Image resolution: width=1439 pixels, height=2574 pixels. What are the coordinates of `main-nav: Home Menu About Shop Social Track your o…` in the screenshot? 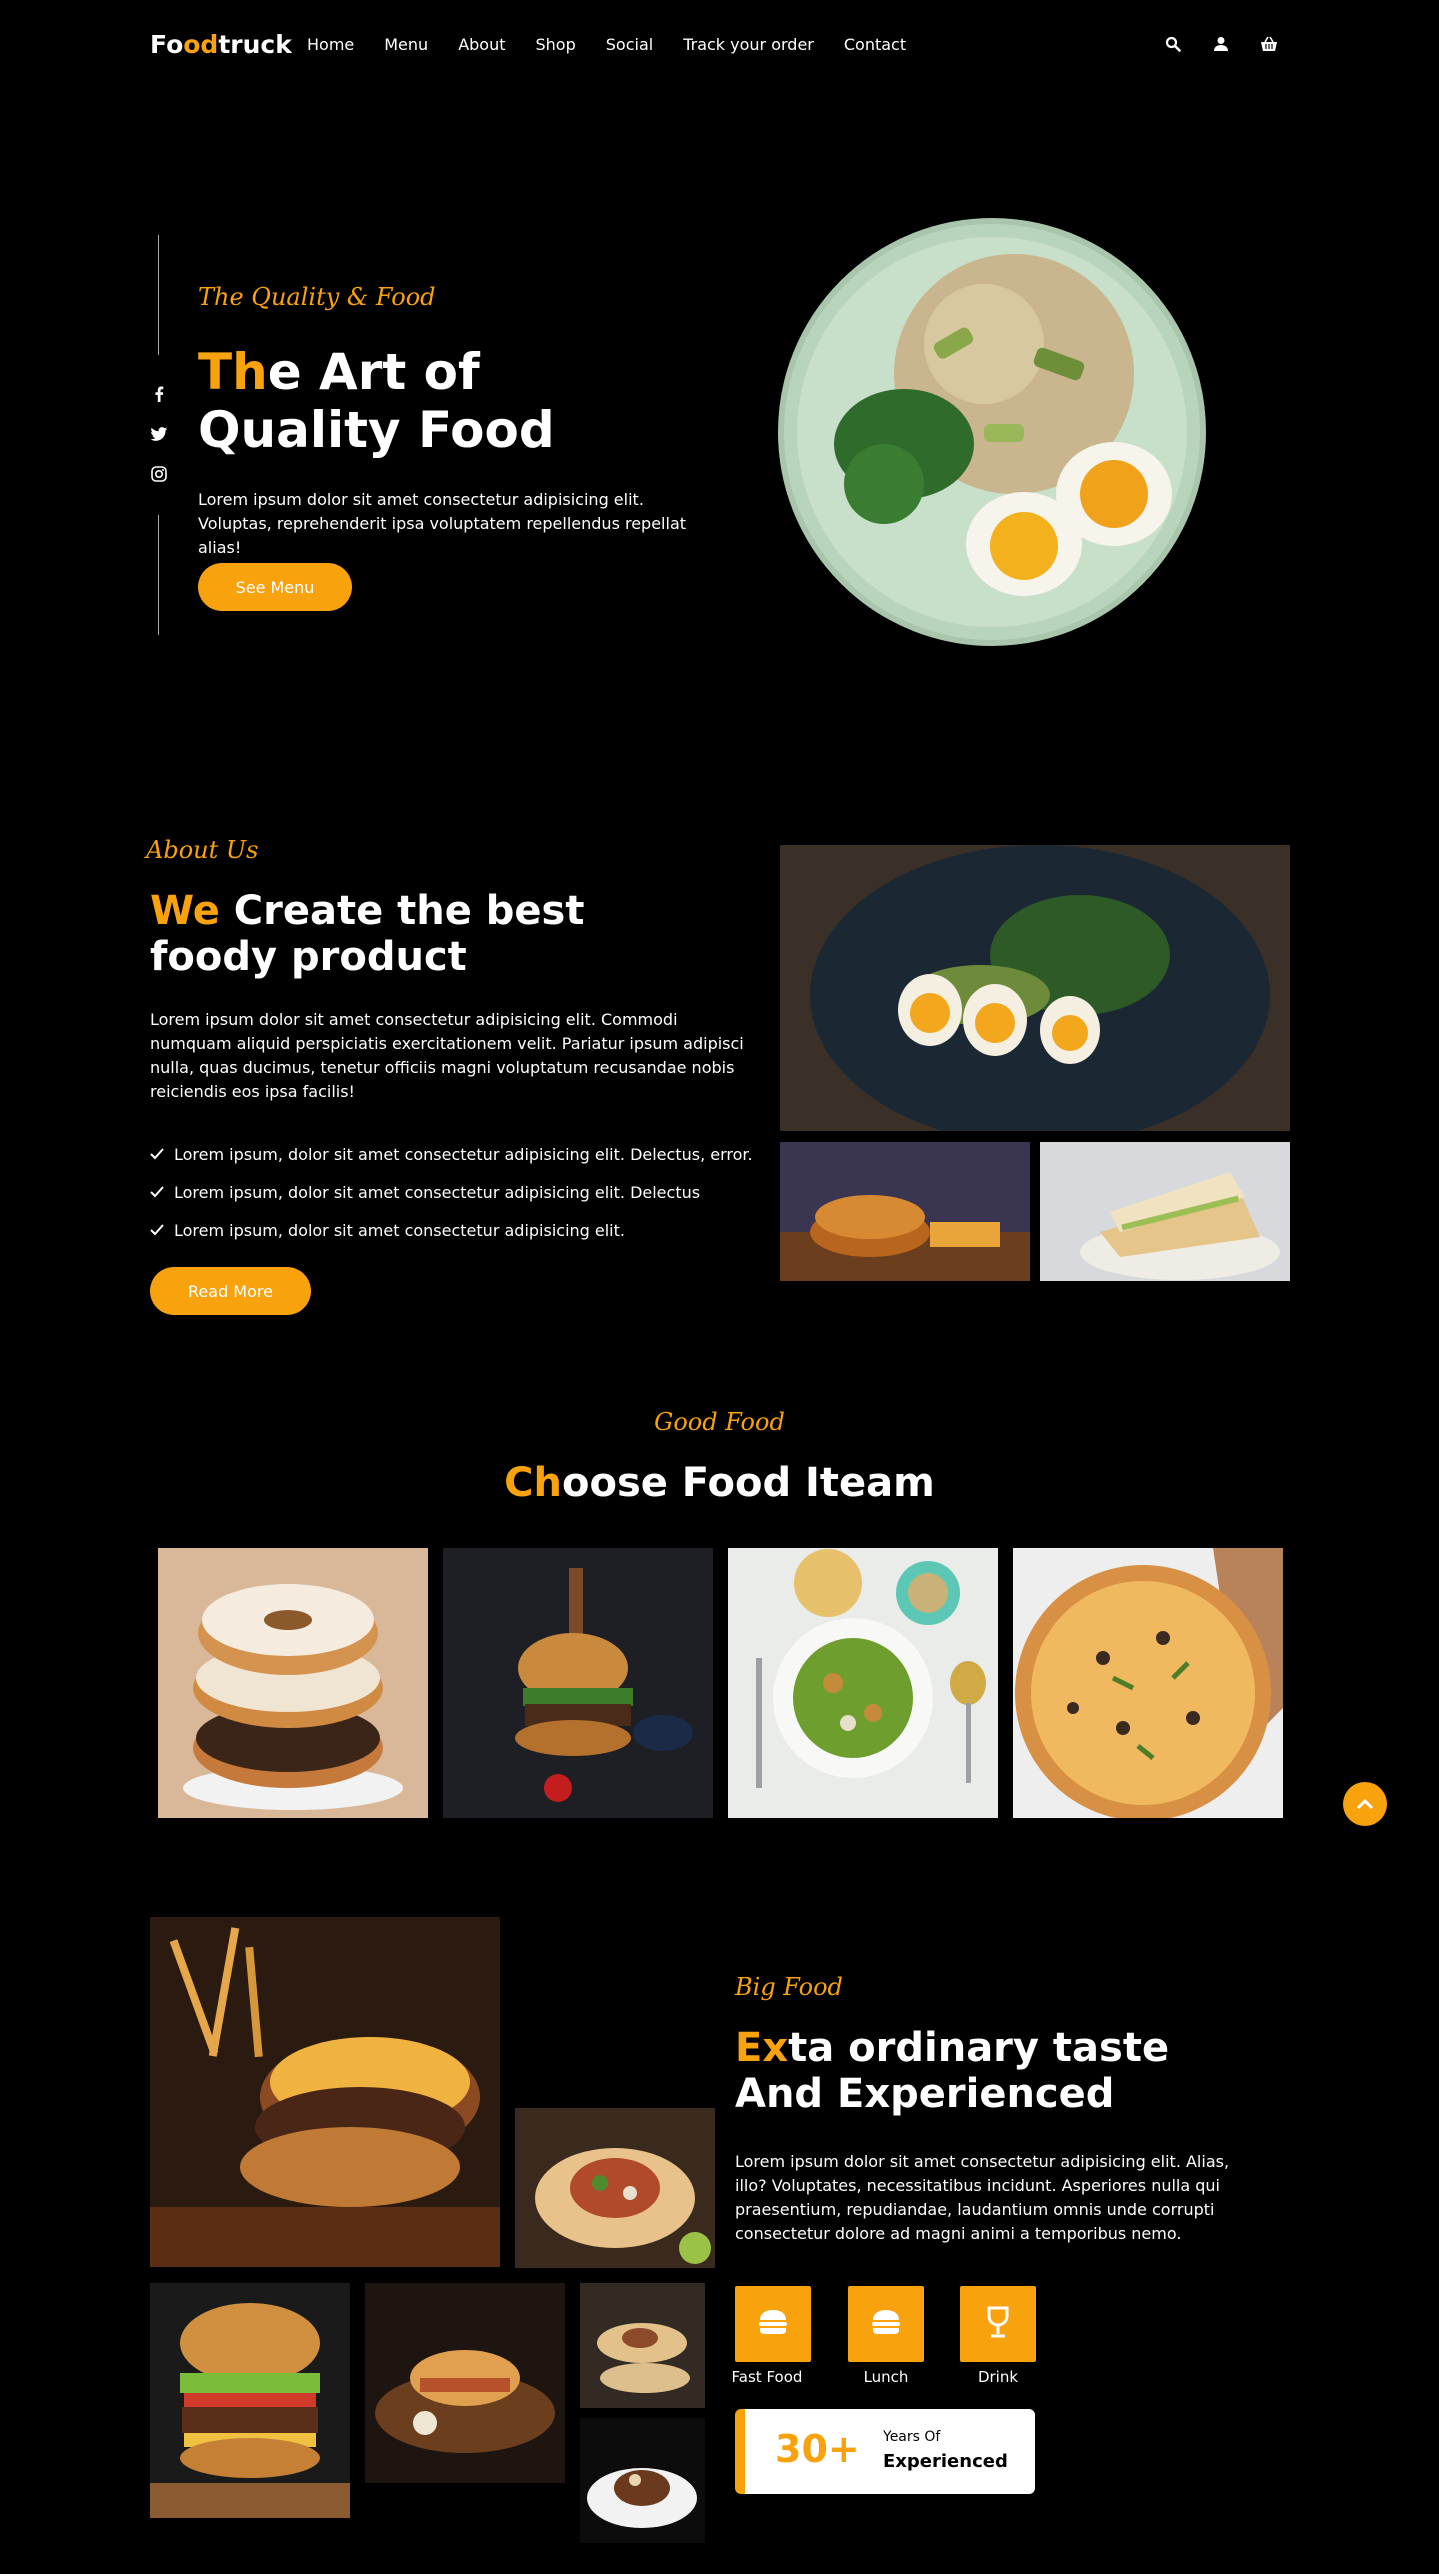 It's located at (621, 44).